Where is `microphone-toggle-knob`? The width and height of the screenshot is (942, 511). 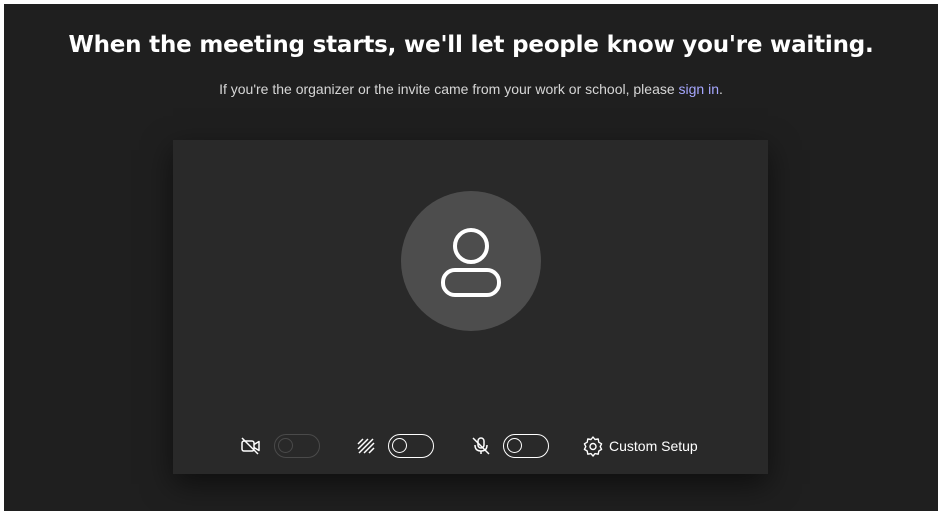 microphone-toggle-knob is located at coordinates (514, 445).